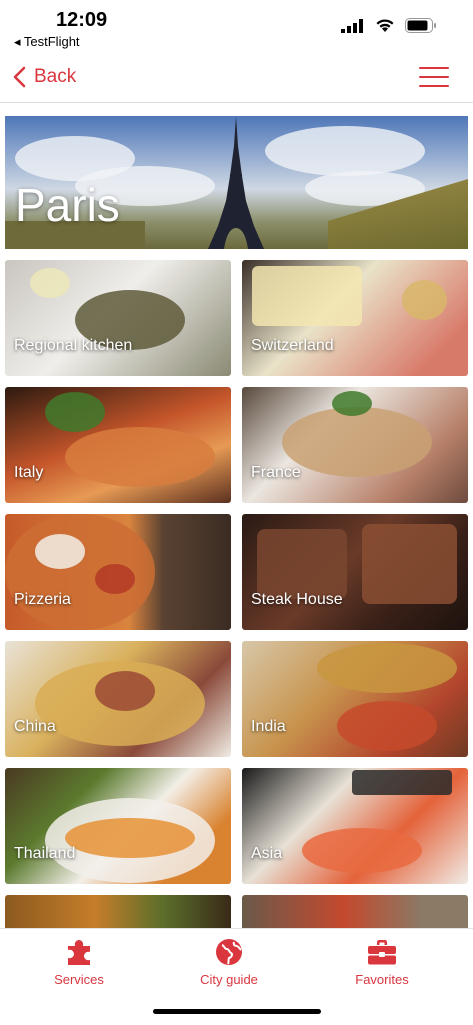  What do you see at coordinates (355, 318) in the screenshot?
I see `category-tile-switzerland: Switzerland` at bounding box center [355, 318].